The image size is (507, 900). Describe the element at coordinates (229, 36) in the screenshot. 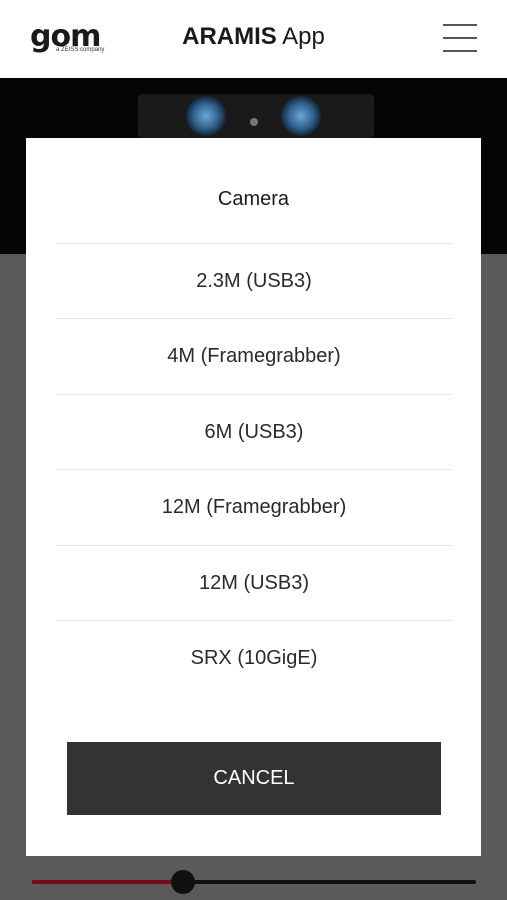

I see `app-title-bold: ARAMIS` at that location.